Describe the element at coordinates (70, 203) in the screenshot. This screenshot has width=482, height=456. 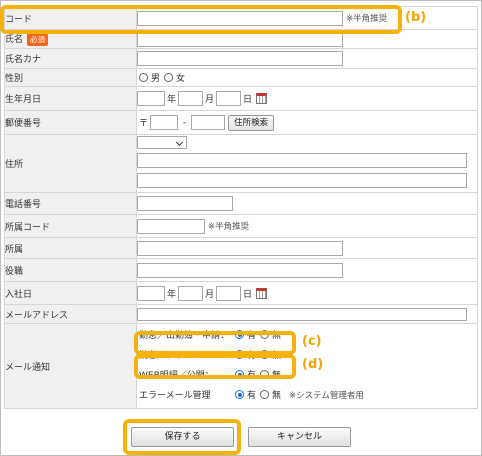
I see `phone-label: 電話番号` at that location.